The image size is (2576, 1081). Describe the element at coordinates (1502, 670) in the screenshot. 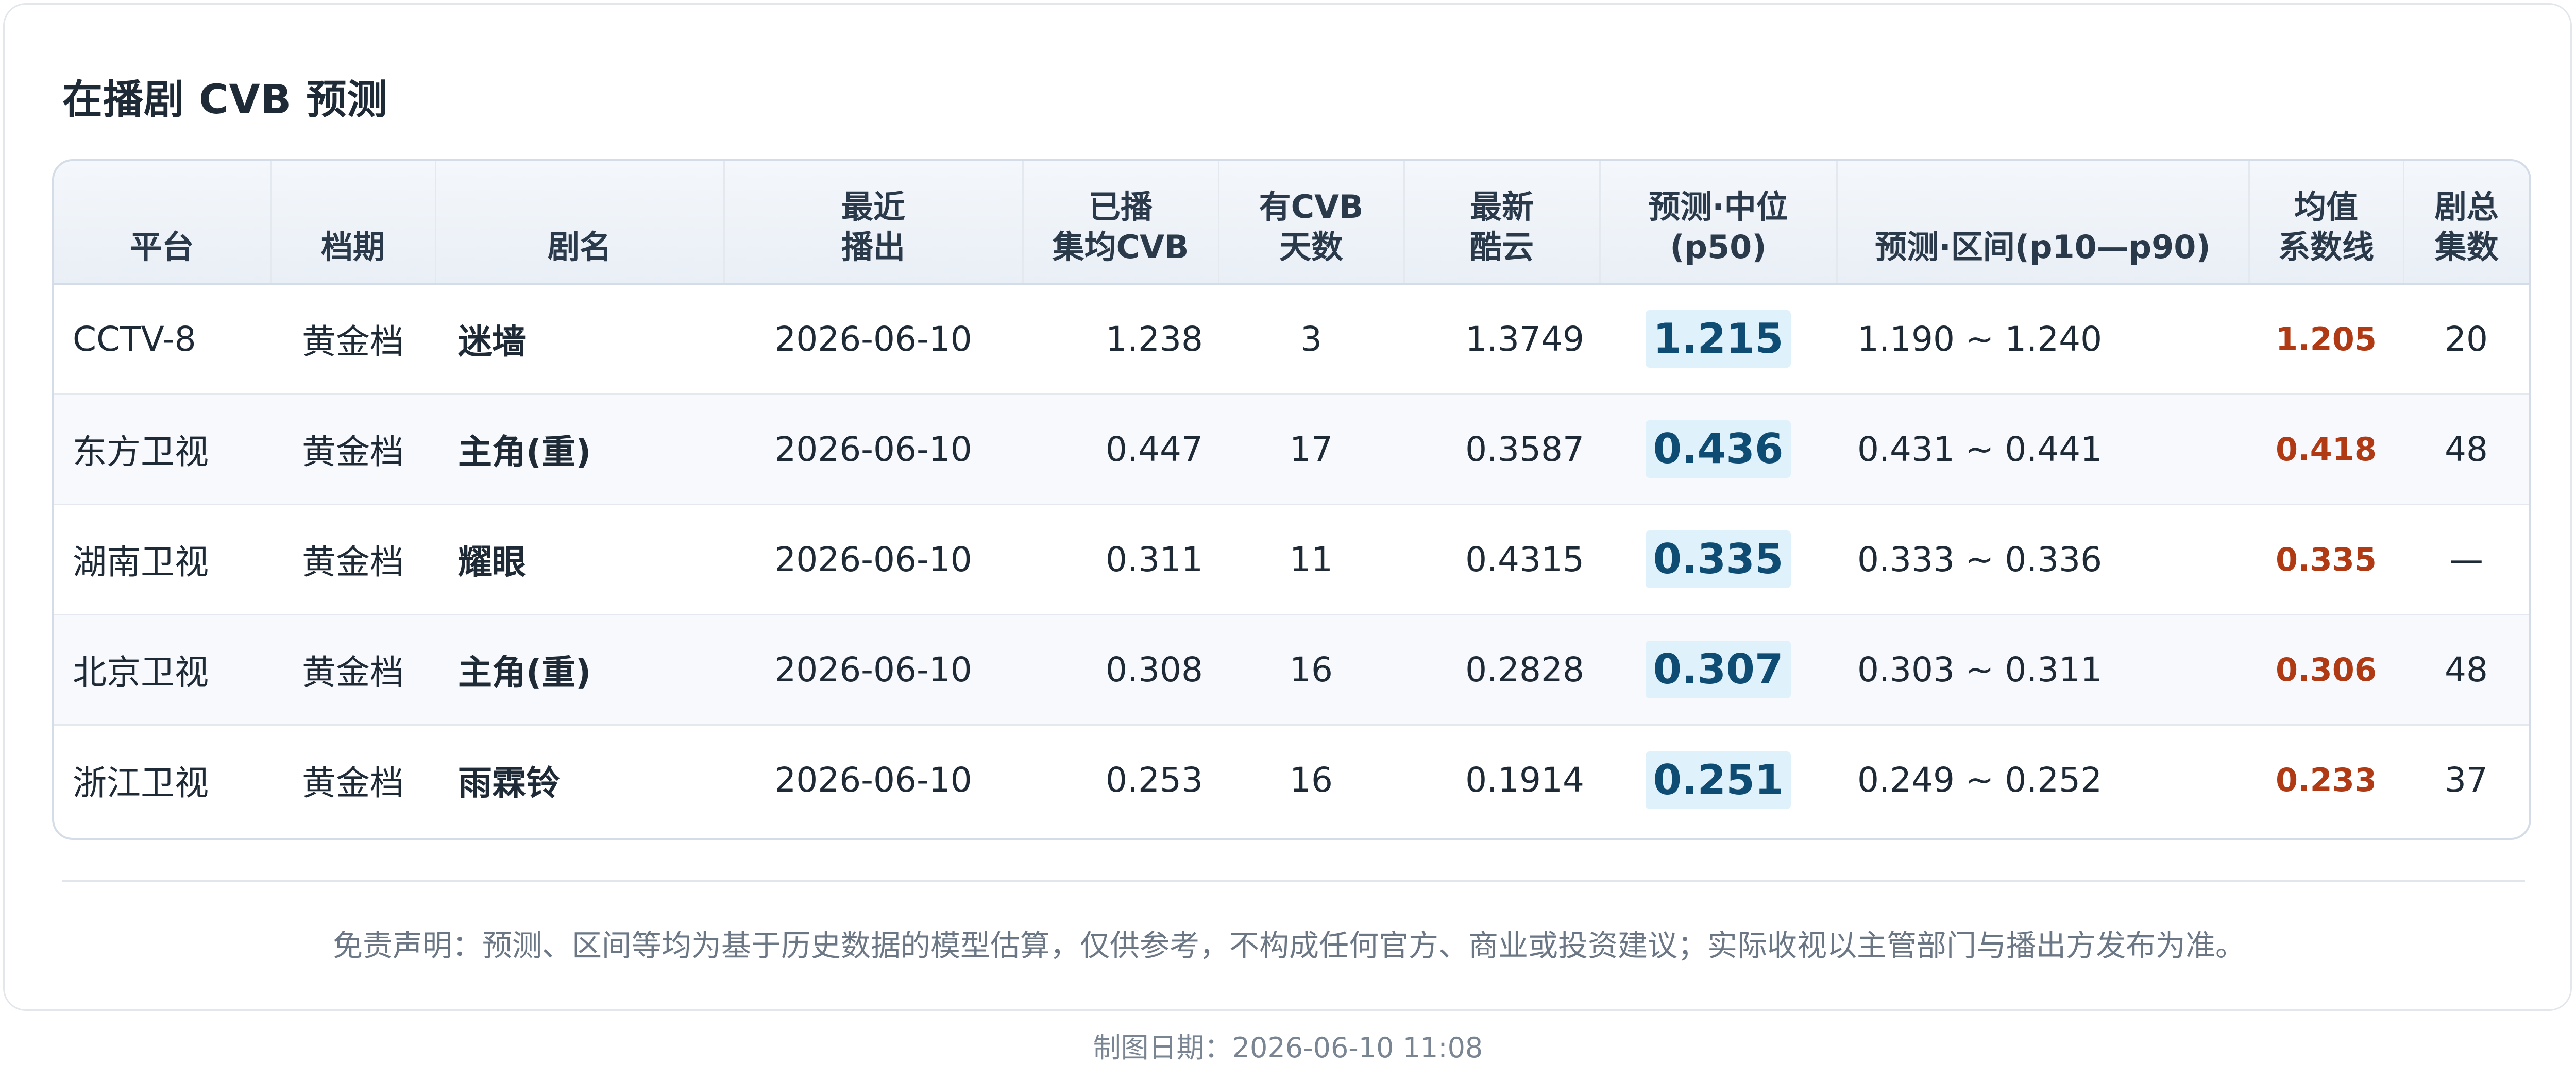

I see `cell-kuyun: 0.2828` at that location.